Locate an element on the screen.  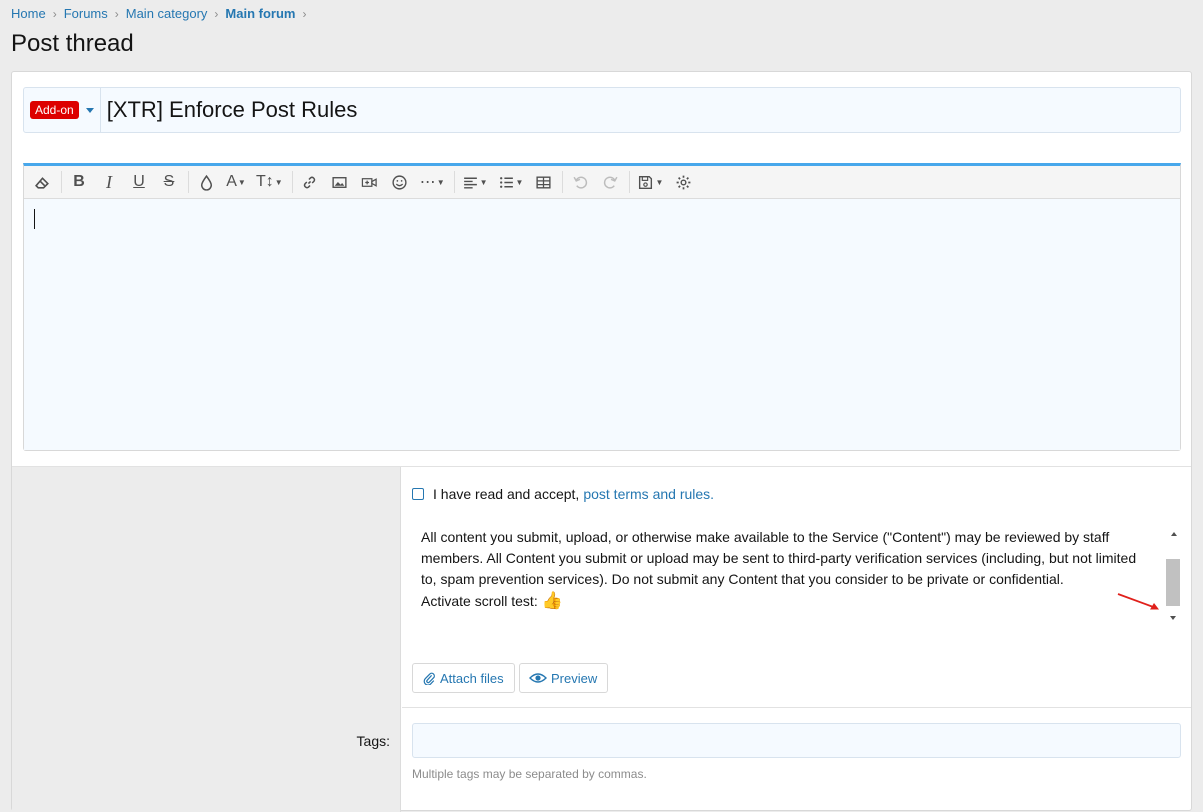
drafts-icon: ▼ is located at coordinates (650, 182).